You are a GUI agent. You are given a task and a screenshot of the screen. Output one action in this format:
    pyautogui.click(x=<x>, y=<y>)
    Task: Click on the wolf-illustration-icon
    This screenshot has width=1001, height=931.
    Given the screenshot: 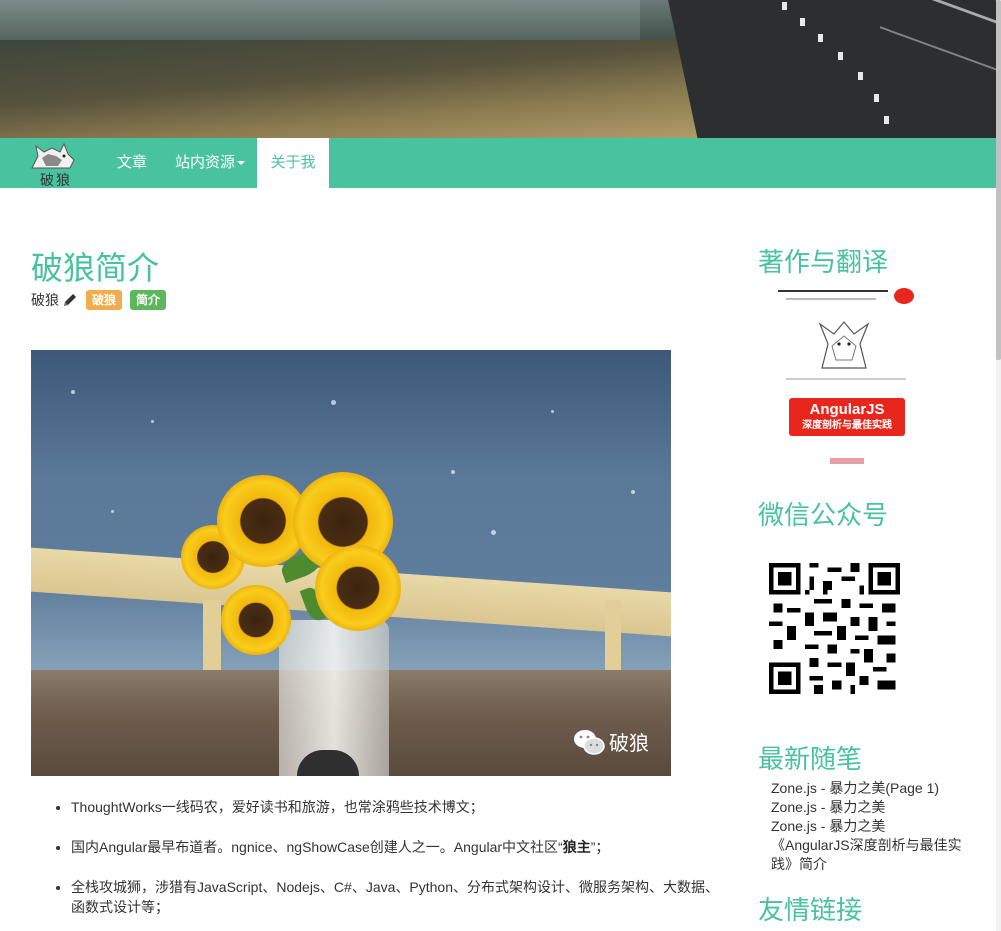 What is the action you would take?
    pyautogui.click(x=844, y=345)
    